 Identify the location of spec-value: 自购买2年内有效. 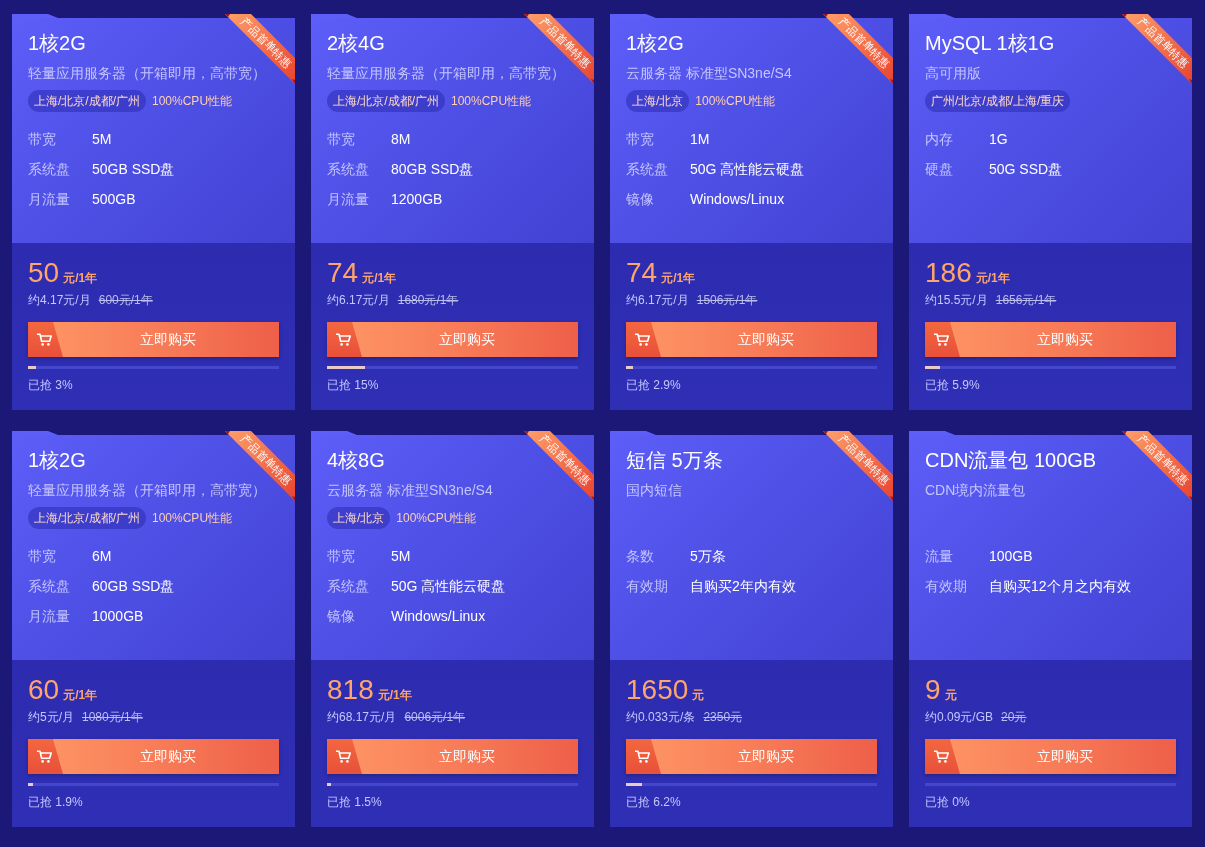
(743, 586).